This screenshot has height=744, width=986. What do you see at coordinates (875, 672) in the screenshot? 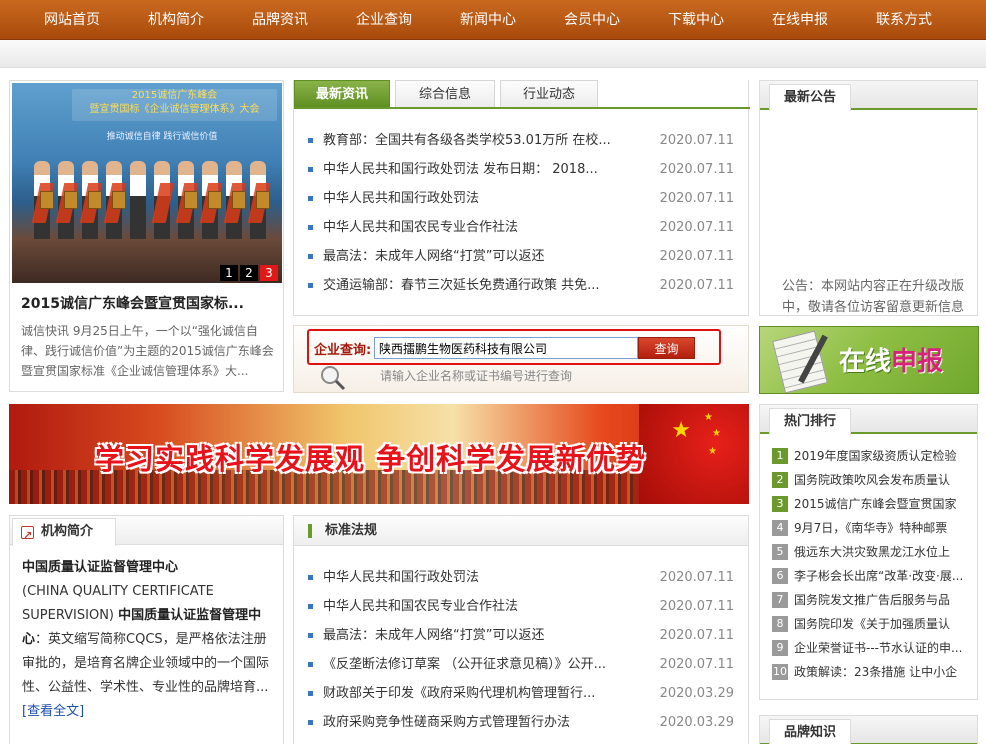
I see `hot-item-title: 政策解读：23条措施 让中小企` at bounding box center [875, 672].